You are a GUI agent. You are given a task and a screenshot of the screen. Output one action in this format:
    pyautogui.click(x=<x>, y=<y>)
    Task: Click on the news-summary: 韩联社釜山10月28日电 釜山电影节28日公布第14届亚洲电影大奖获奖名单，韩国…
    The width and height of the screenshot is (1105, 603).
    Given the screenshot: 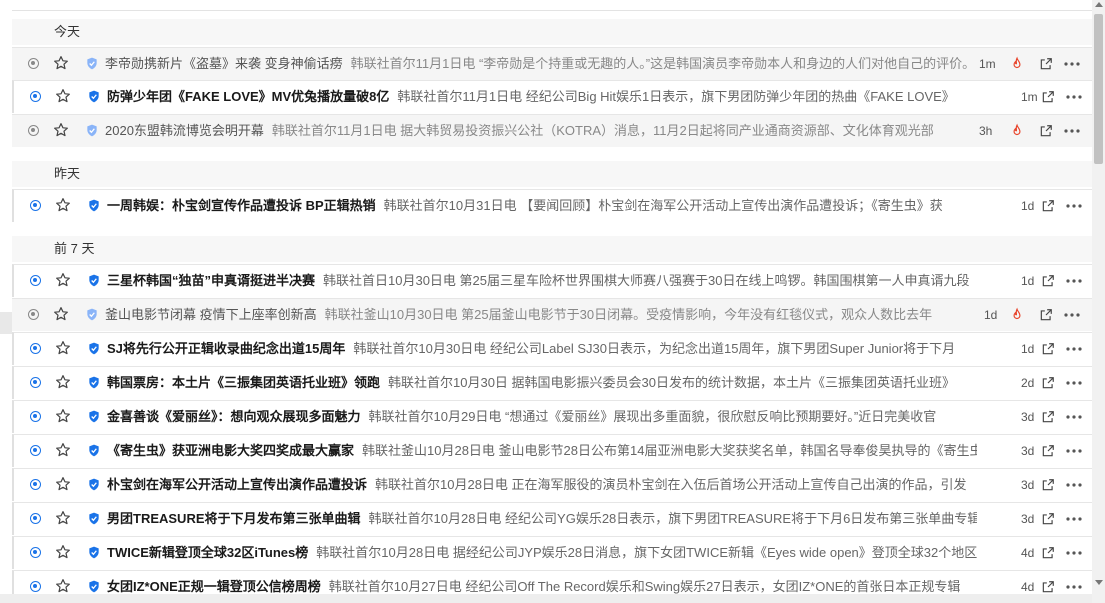 What is the action you would take?
    pyautogui.click(x=669, y=450)
    